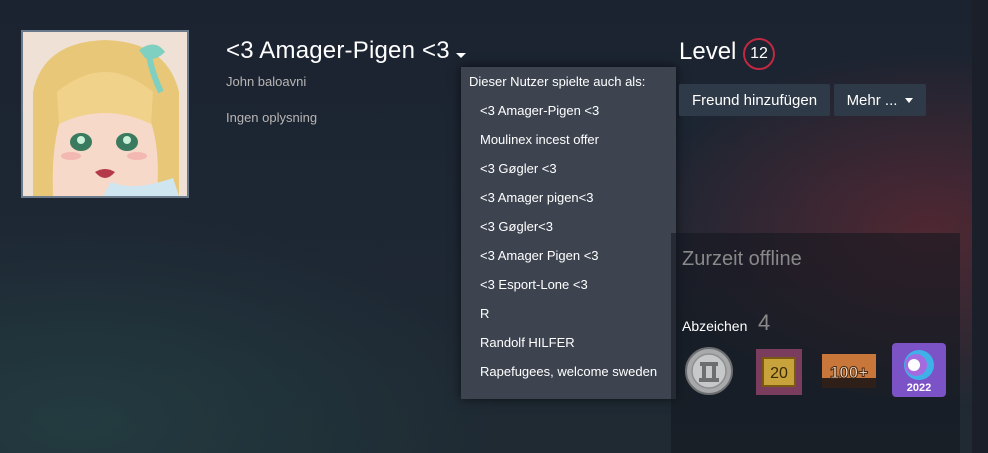 The width and height of the screenshot is (988, 453). What do you see at coordinates (539, 255) in the screenshot?
I see `alias-item: <3 Amager Pigen <3` at bounding box center [539, 255].